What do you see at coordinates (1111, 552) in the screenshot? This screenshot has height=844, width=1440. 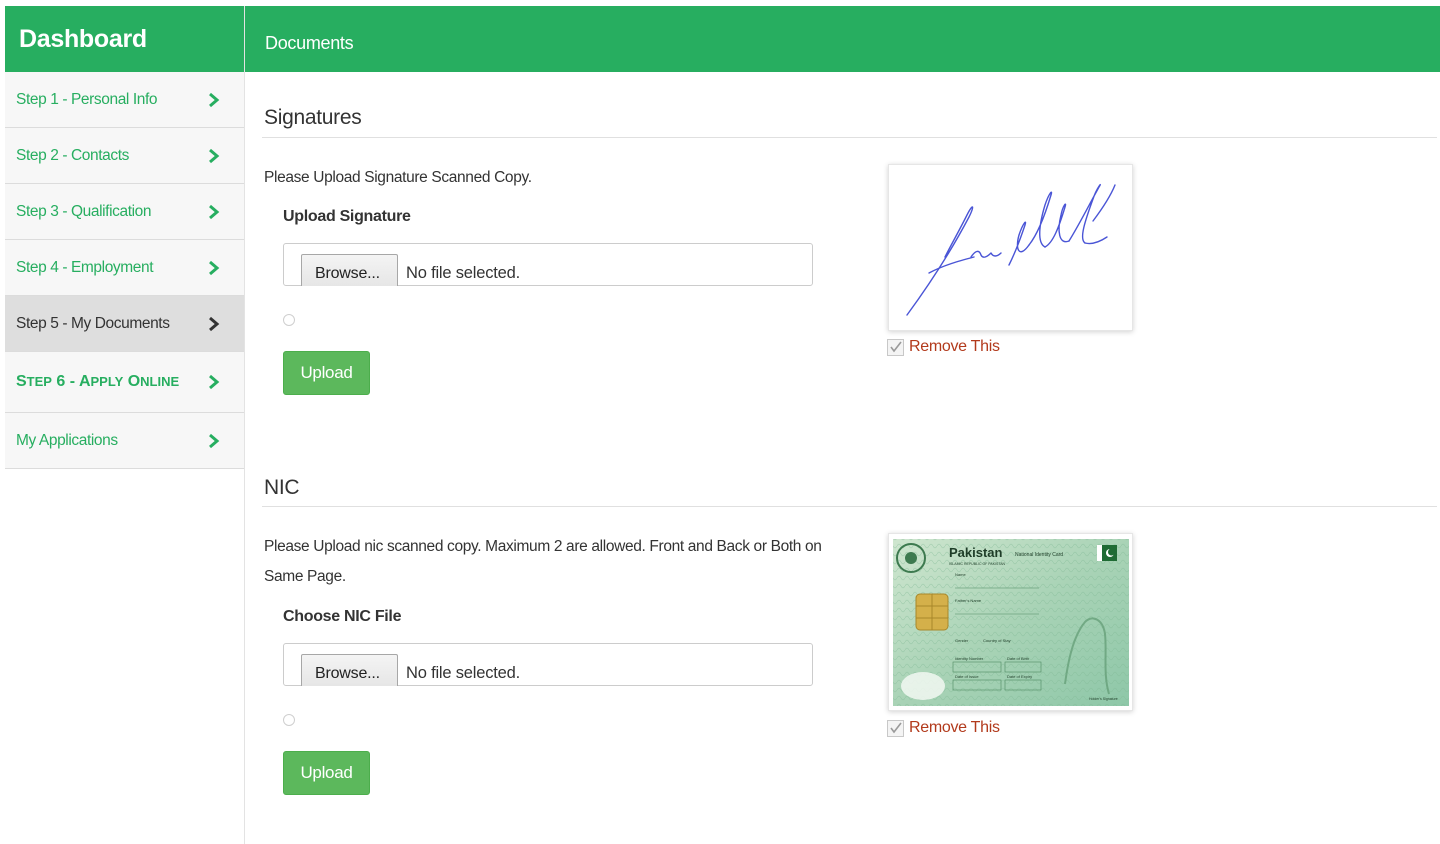 I see `flag-crescent-cut` at bounding box center [1111, 552].